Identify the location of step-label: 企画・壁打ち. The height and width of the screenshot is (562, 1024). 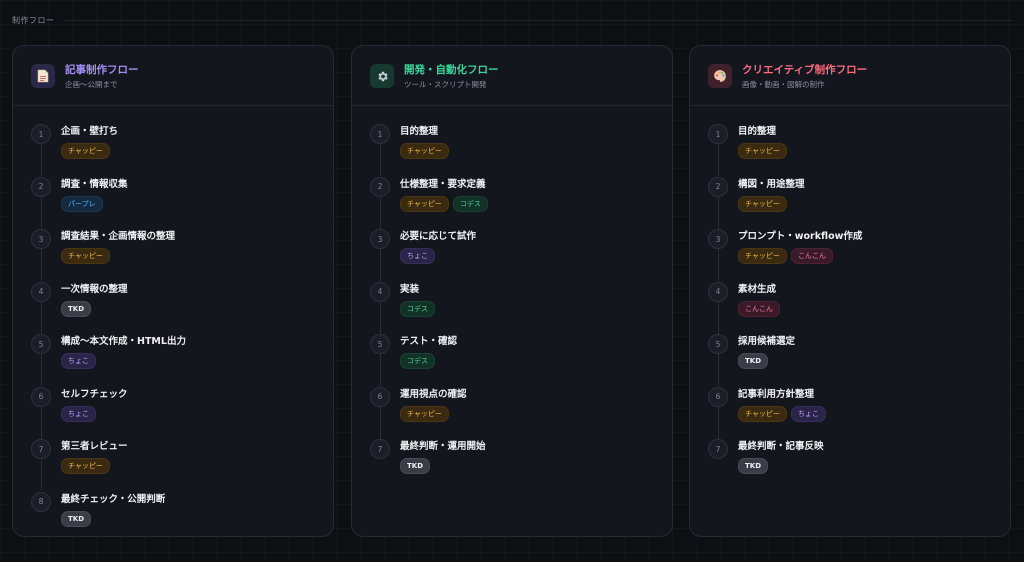
(90, 131).